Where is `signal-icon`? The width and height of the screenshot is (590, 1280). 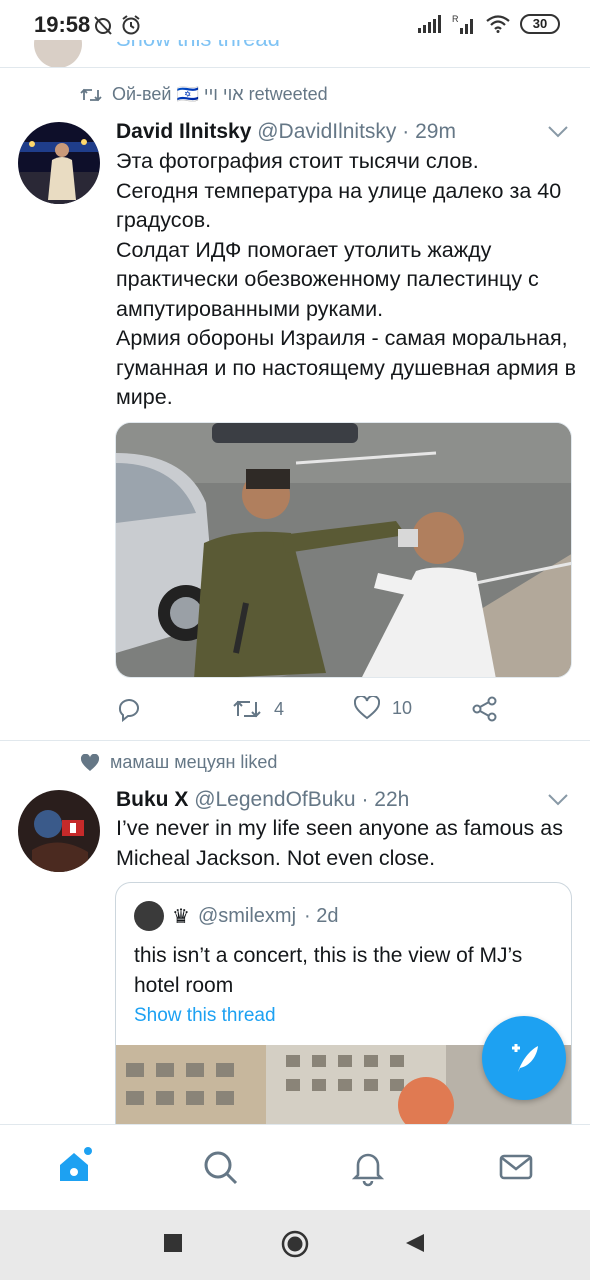
signal-icon is located at coordinates (429, 24).